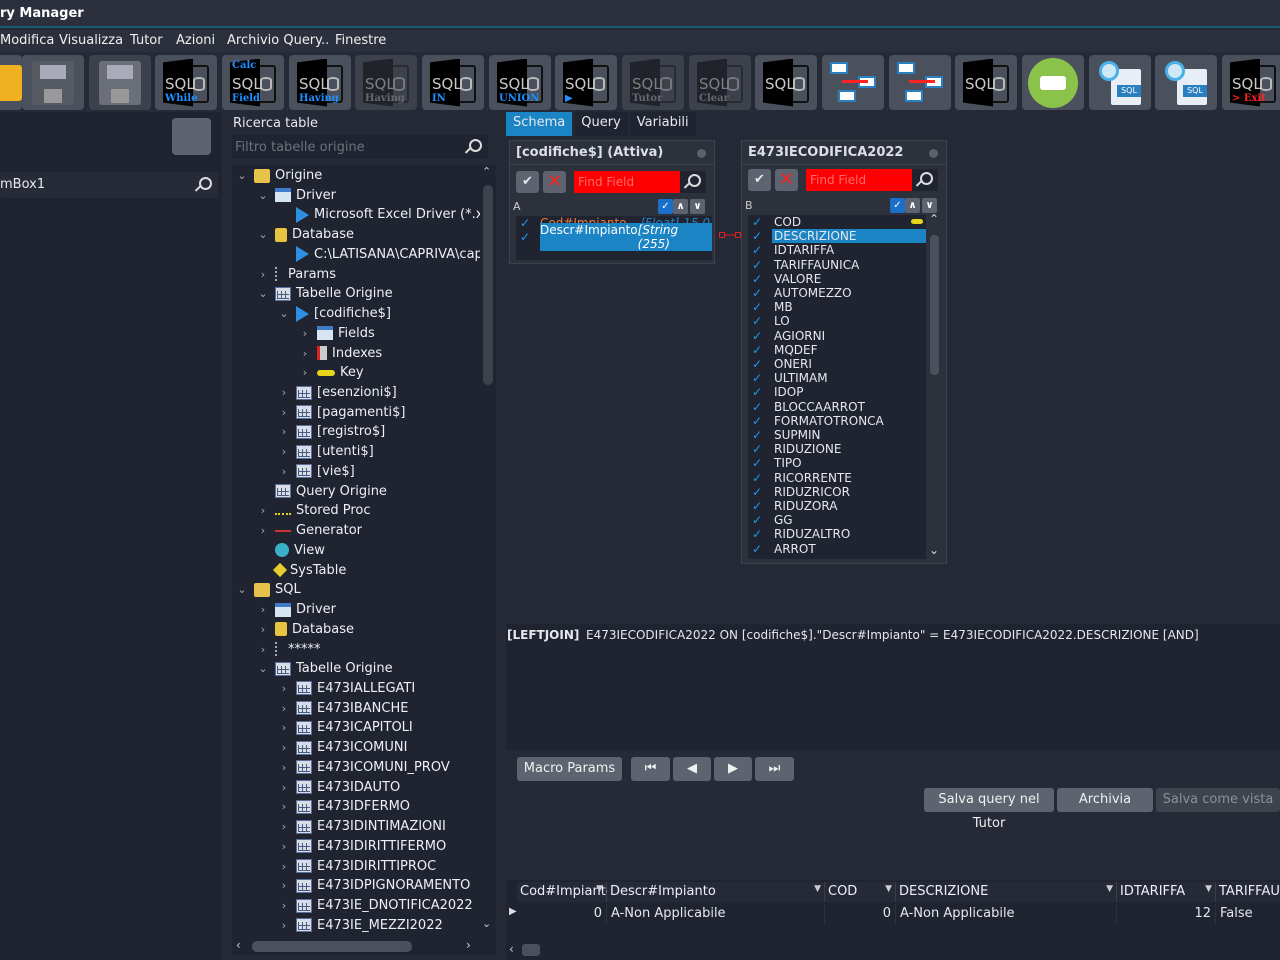 The height and width of the screenshot is (960, 1280). I want to click on tree-node: Query Origine, so click(322, 491).